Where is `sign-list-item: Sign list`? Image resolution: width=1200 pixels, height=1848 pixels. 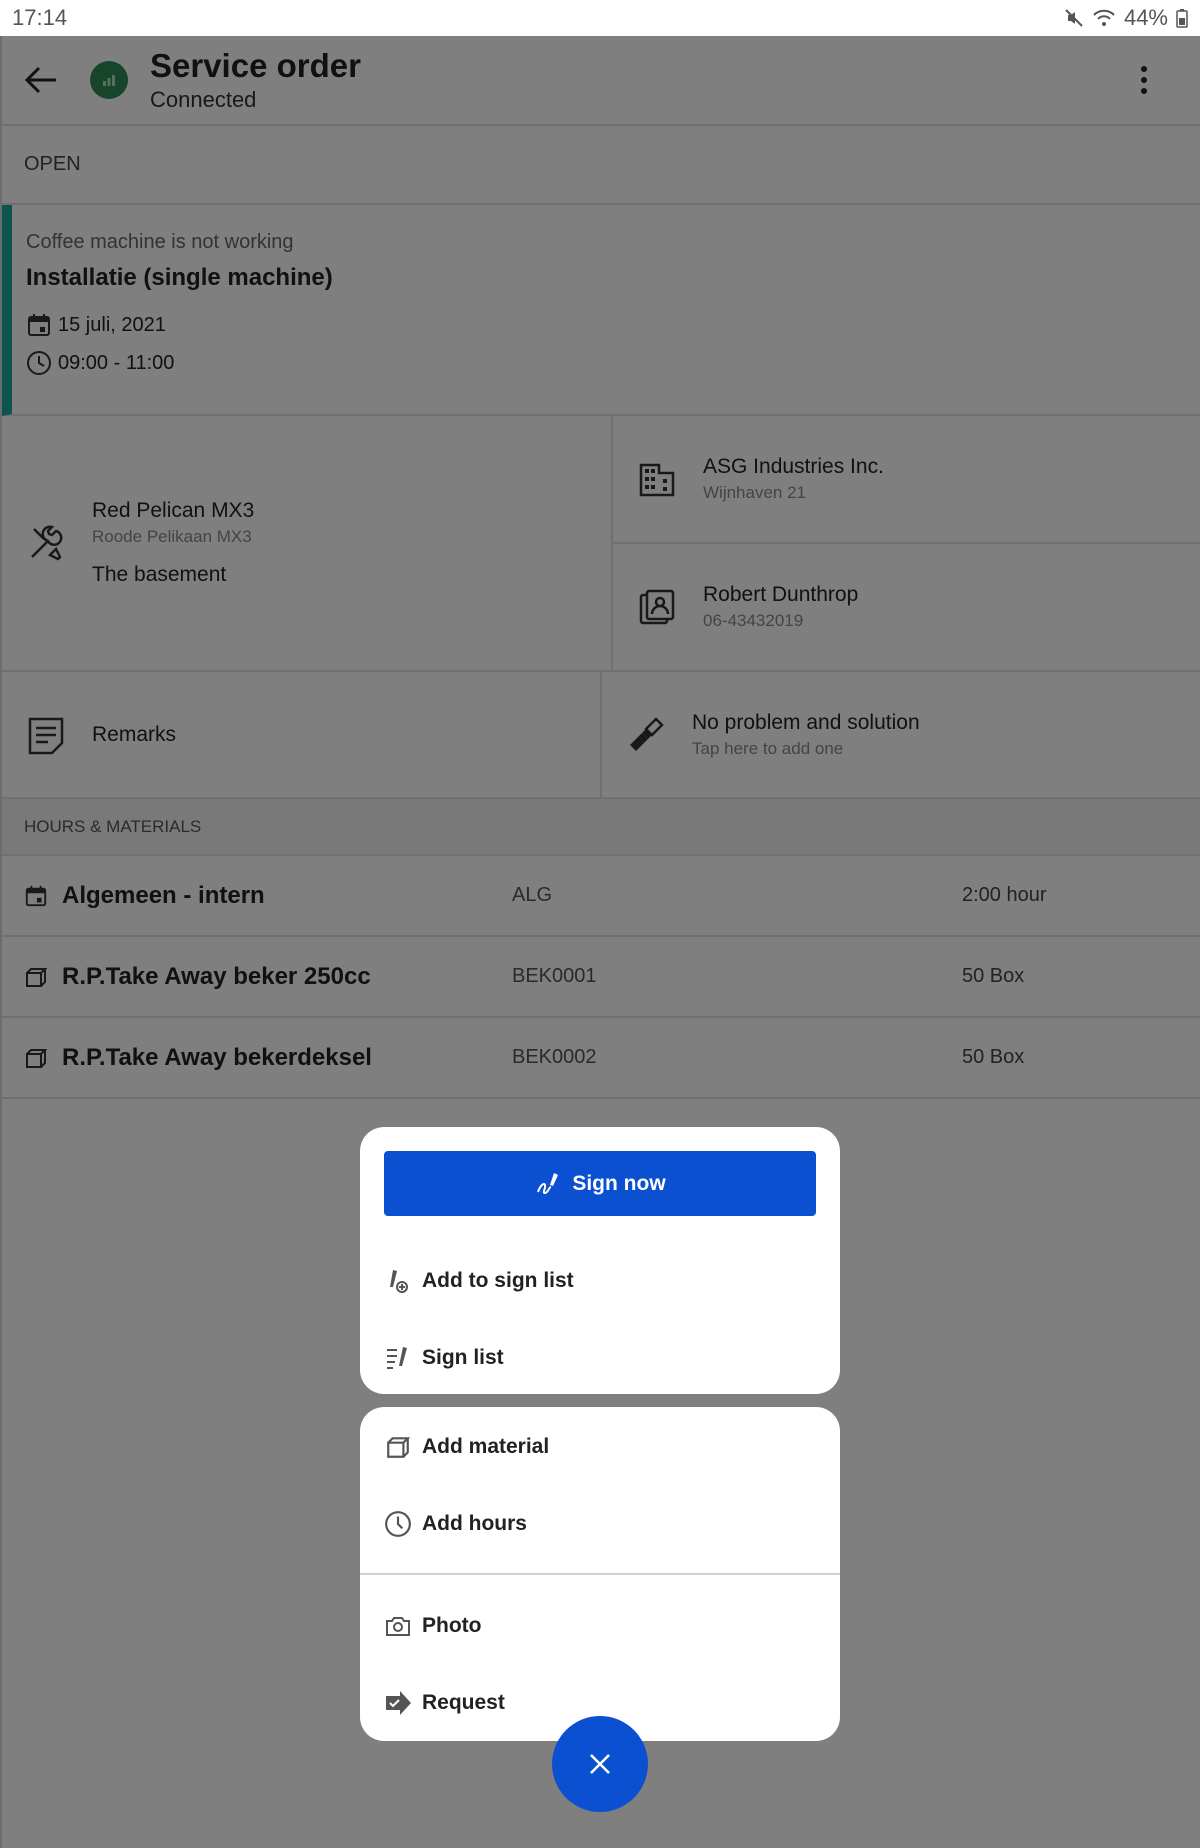
sign-list-item: Sign list is located at coordinates (444, 1358).